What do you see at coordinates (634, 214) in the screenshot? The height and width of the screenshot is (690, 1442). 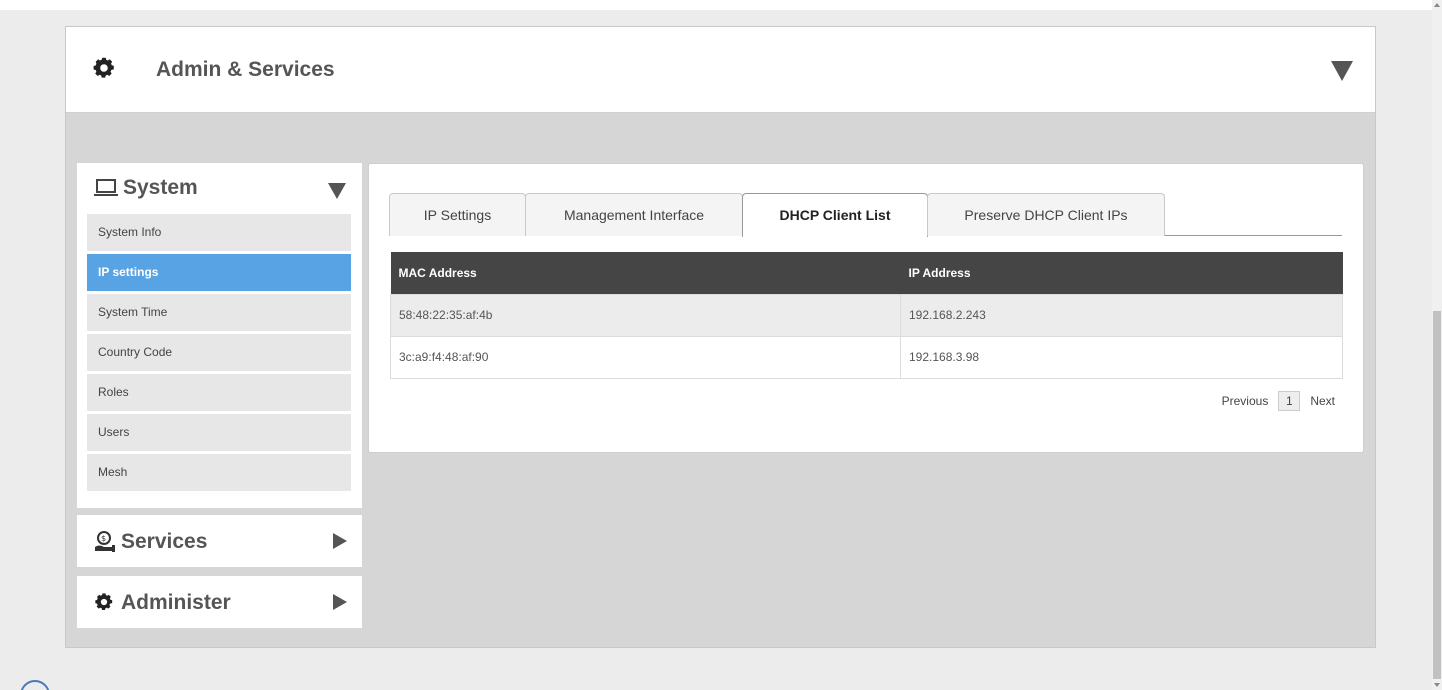 I see `tab-management-interface: Management Interface` at bounding box center [634, 214].